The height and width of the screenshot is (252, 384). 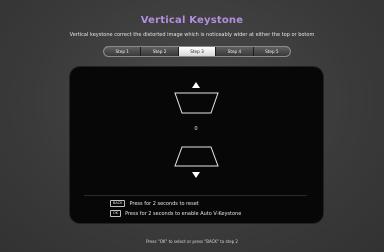 I want to click on reset-hint-text: Press for 2 seconds to reset, so click(x=164, y=203).